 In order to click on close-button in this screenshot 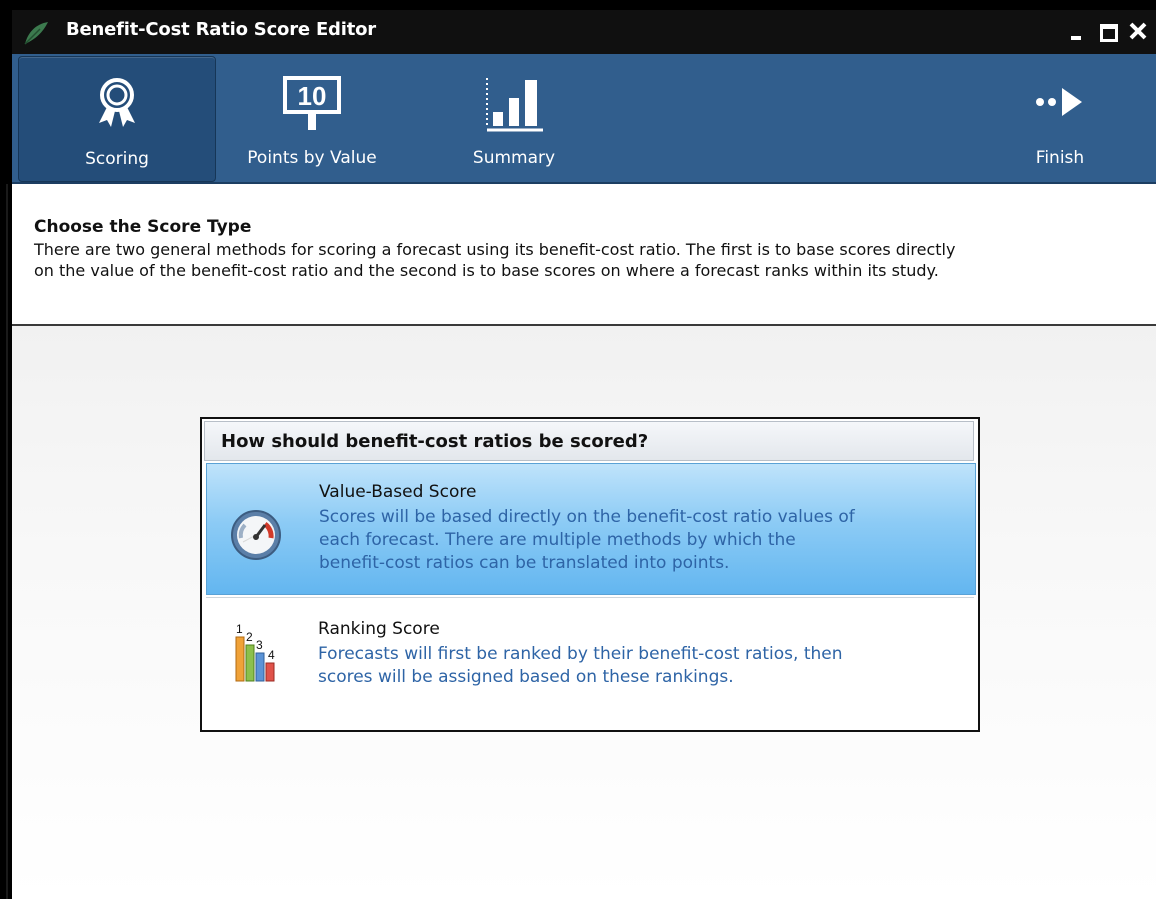, I will do `click(1138, 30)`.